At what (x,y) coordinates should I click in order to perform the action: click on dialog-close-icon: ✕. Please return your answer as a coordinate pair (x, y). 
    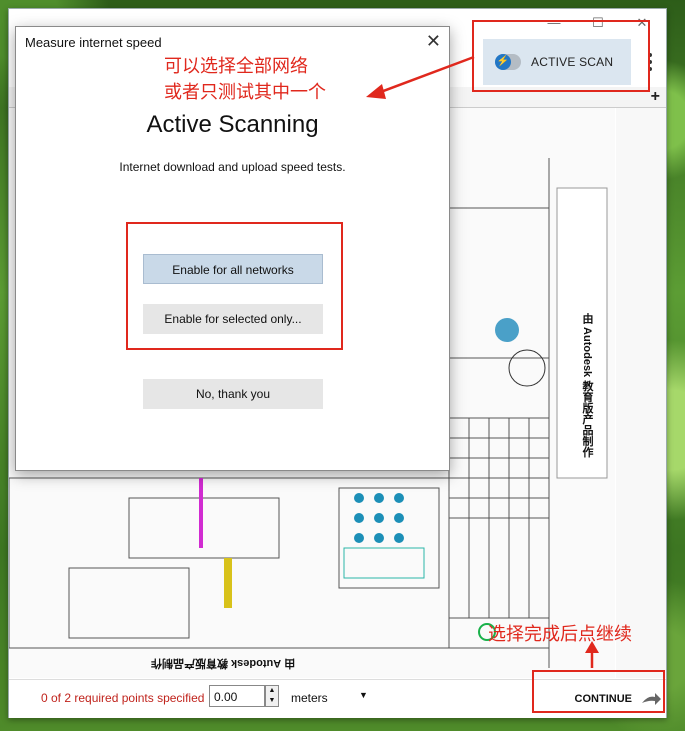
    Looking at the image, I should click on (433, 41).